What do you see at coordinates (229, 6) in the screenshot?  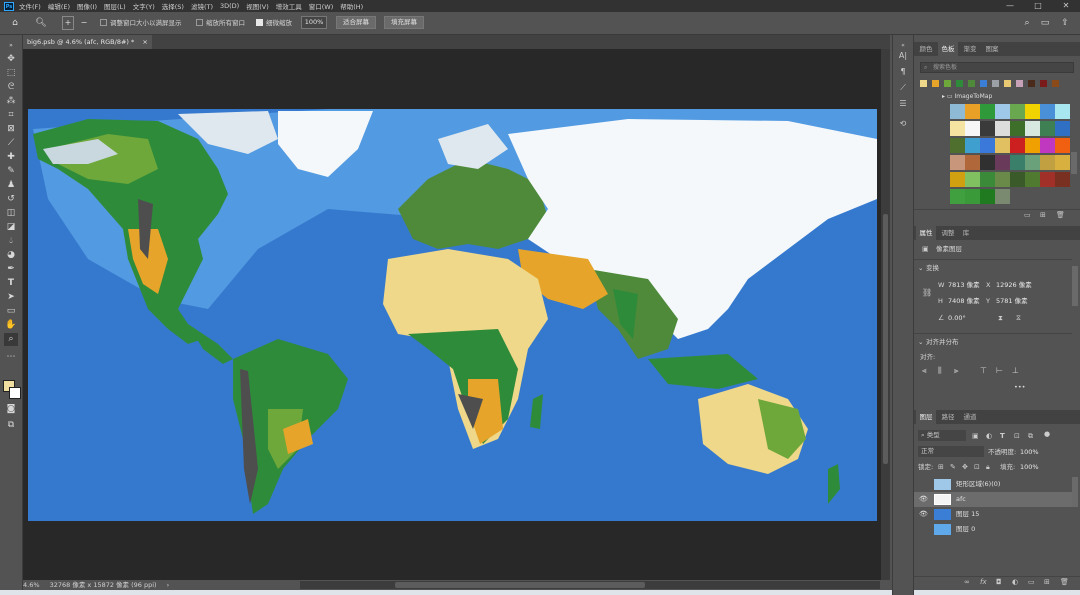 I see `menu-3d: 3D(D)` at bounding box center [229, 6].